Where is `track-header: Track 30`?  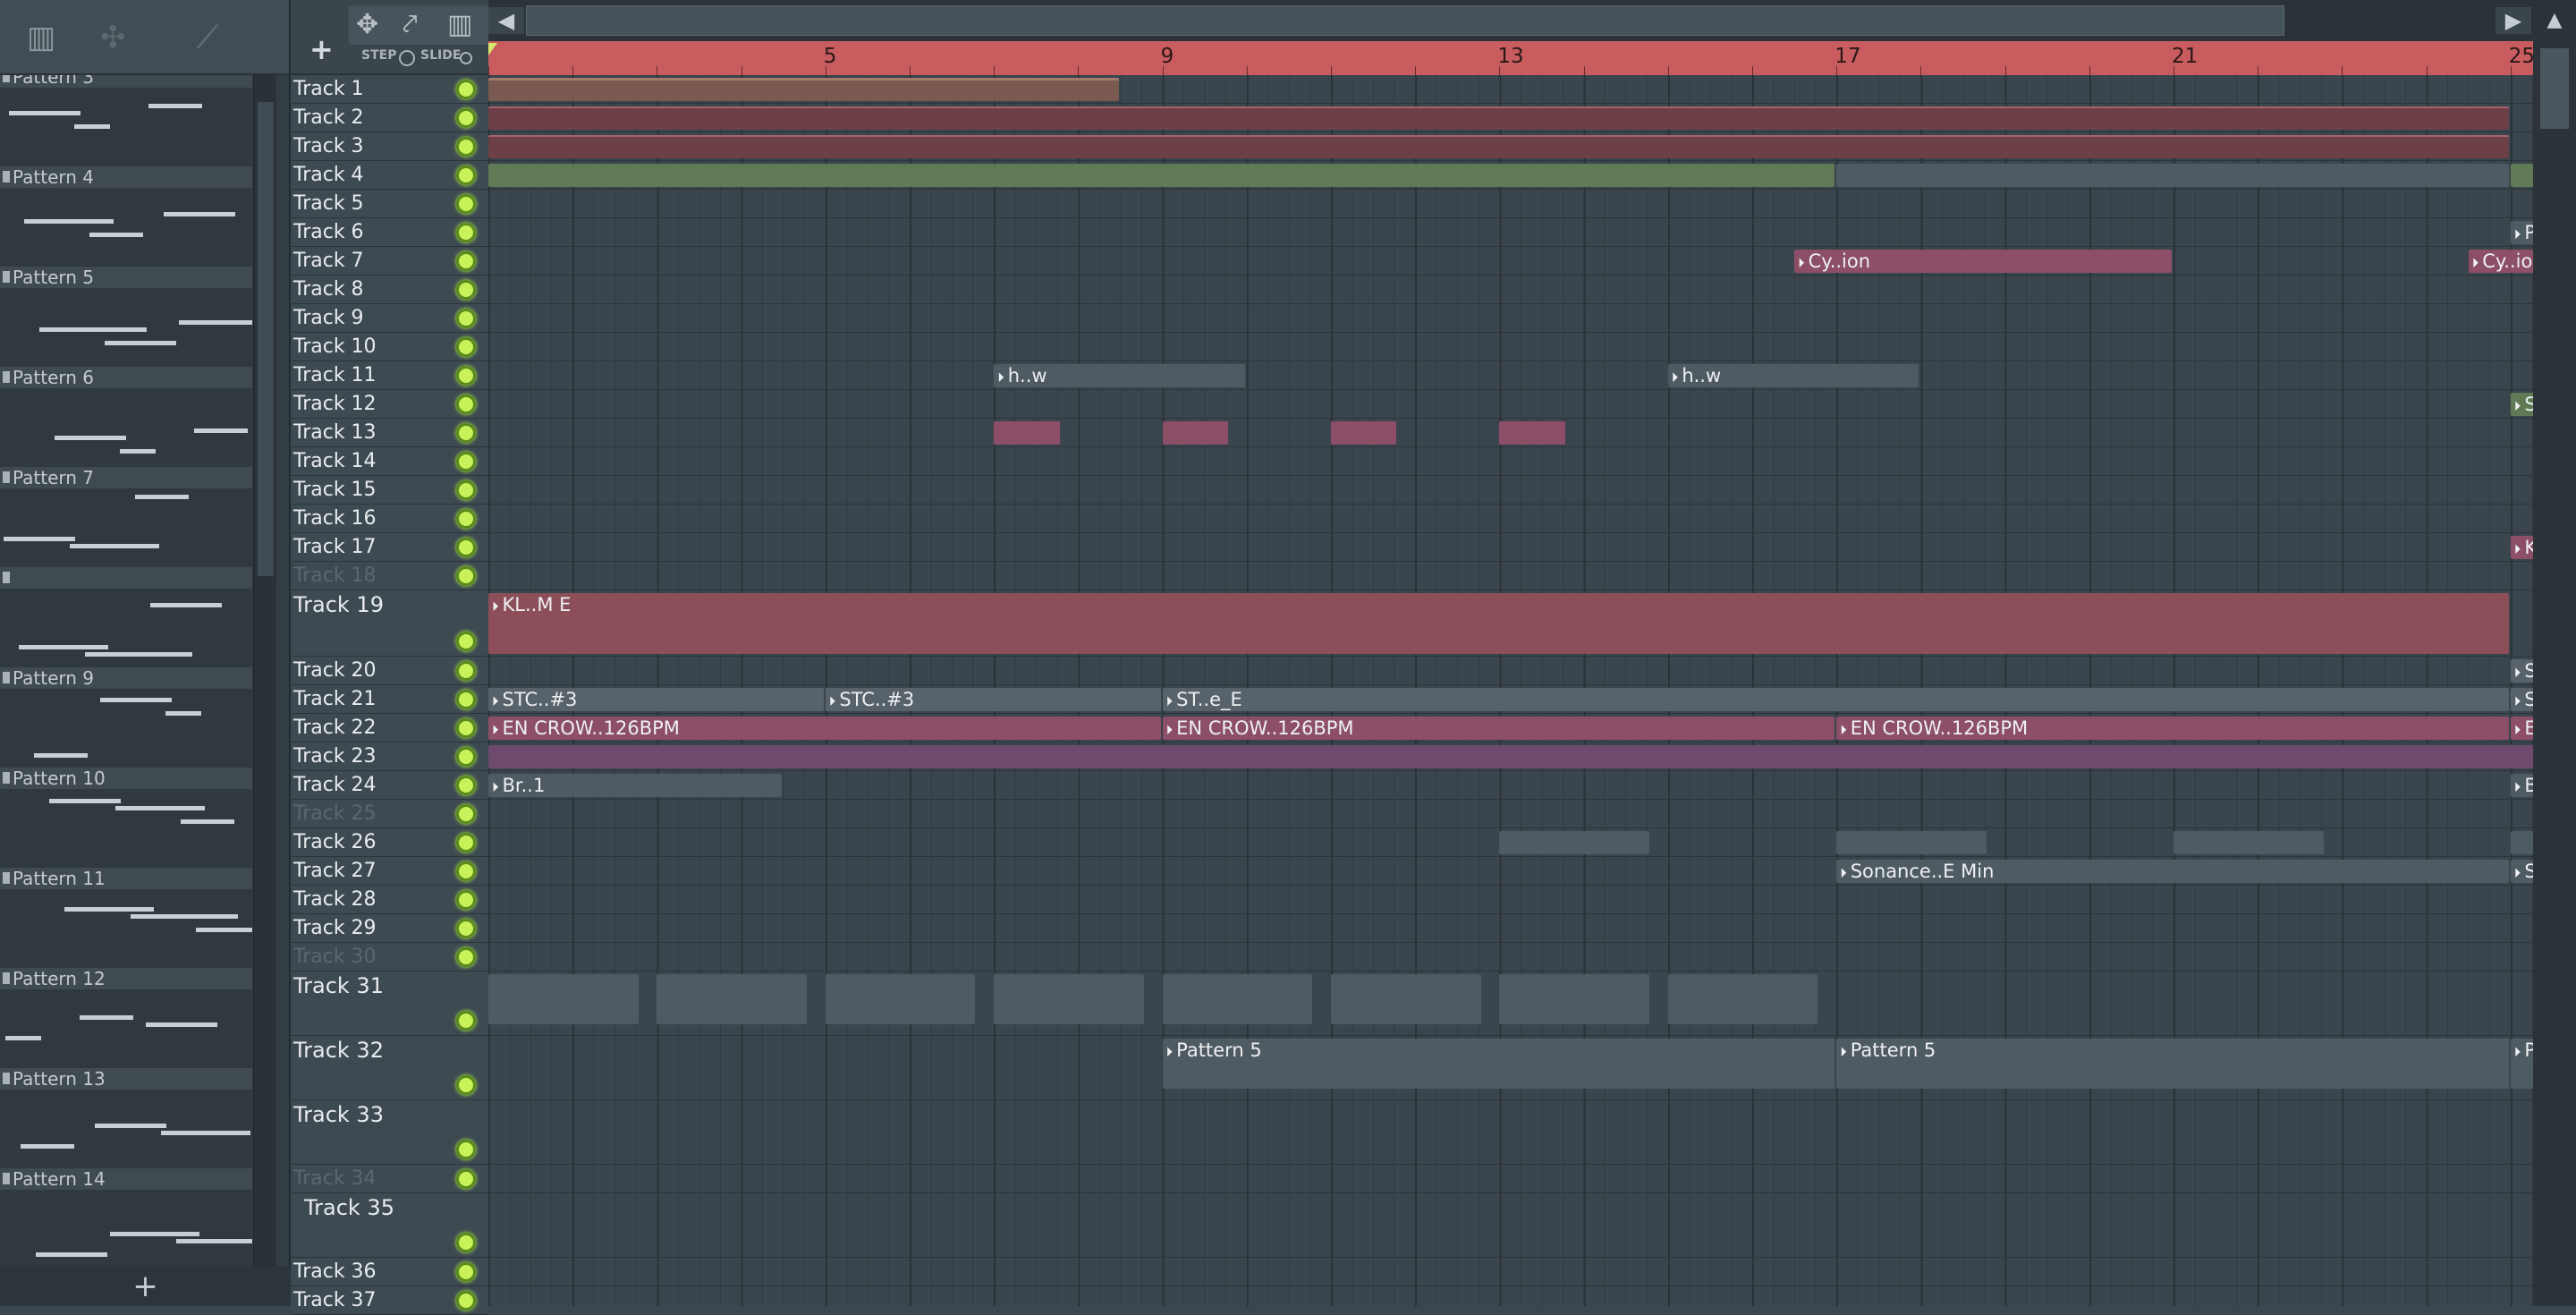 track-header: Track 30 is located at coordinates (390, 957).